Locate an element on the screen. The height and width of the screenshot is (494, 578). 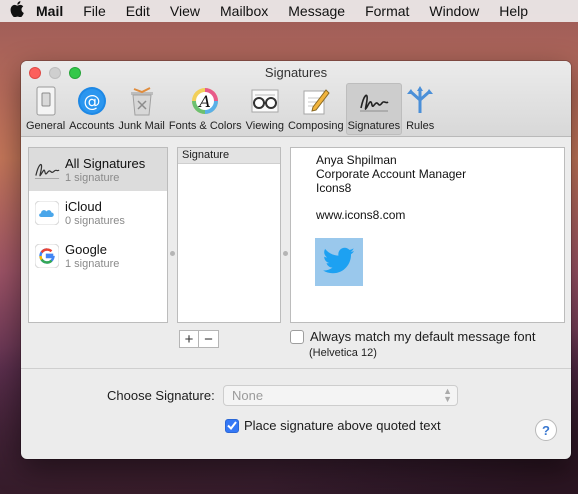
remove-signature-button: − is located at coordinates (209, 339).